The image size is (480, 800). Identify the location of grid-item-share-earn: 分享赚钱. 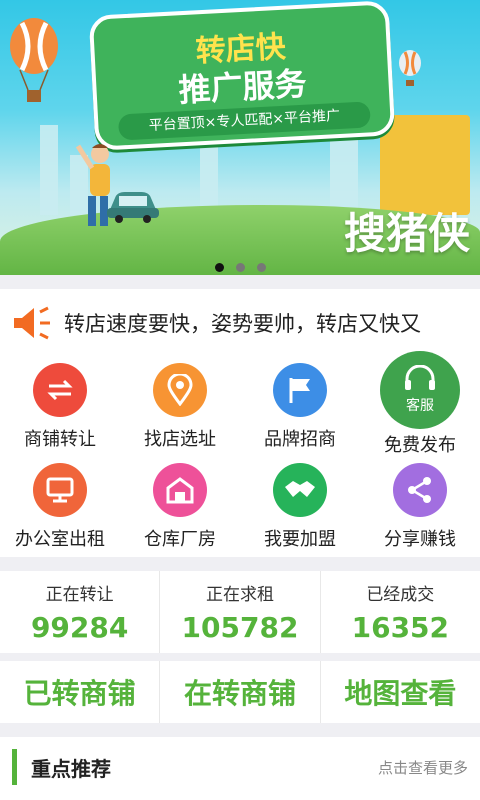
(420, 507).